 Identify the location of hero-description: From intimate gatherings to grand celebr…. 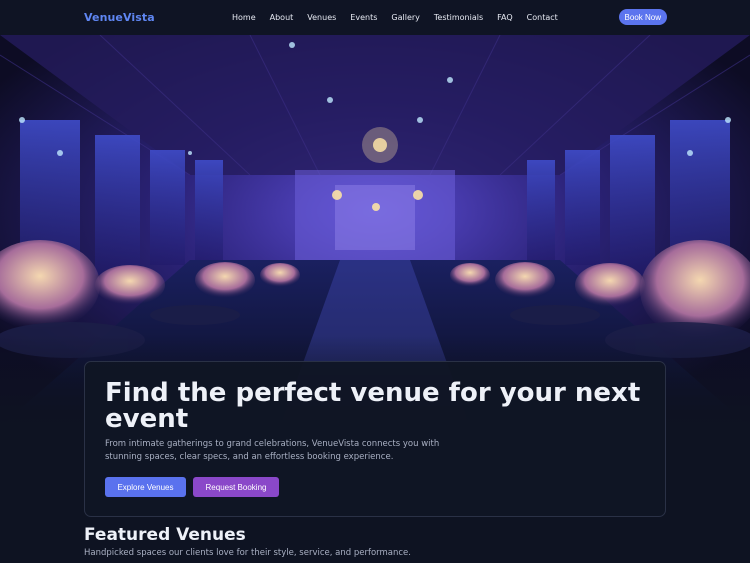
(272, 450).